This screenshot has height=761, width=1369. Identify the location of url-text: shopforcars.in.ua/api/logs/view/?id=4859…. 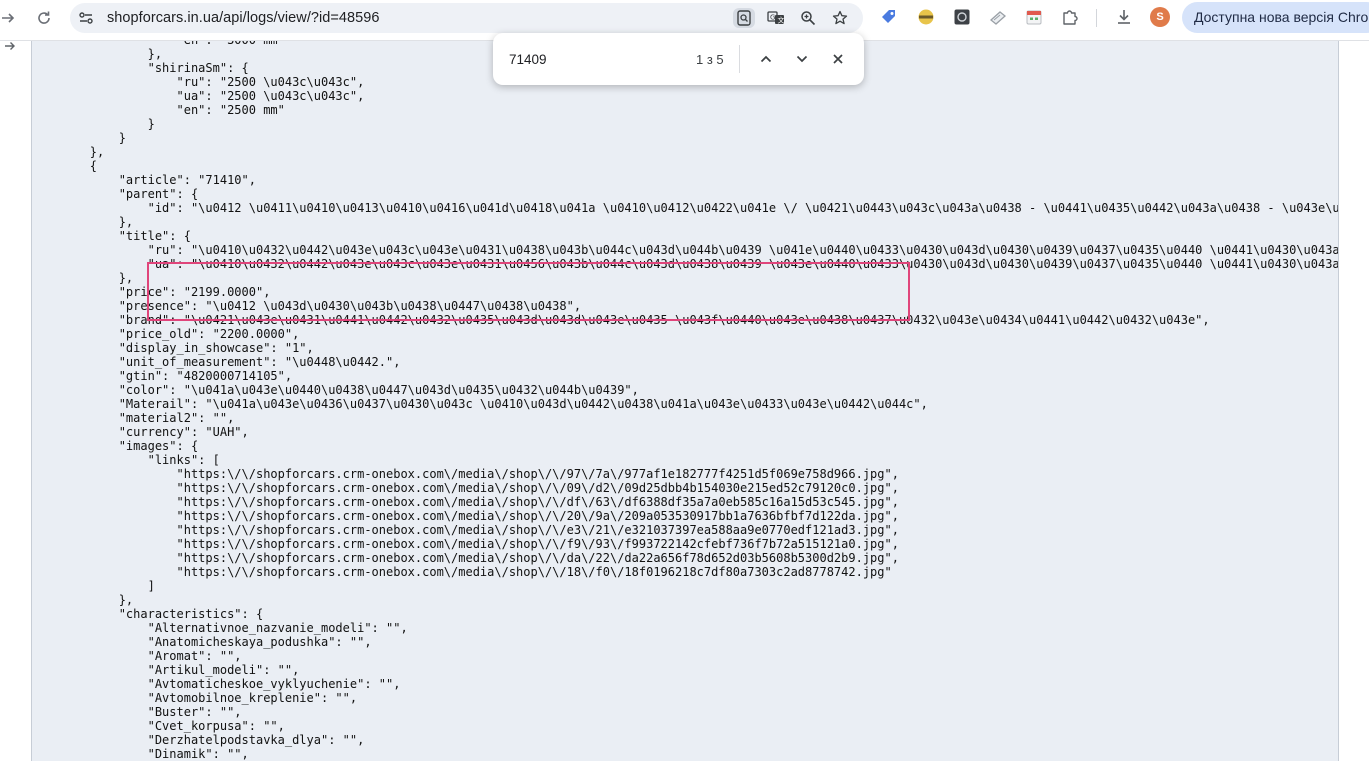
(243, 18).